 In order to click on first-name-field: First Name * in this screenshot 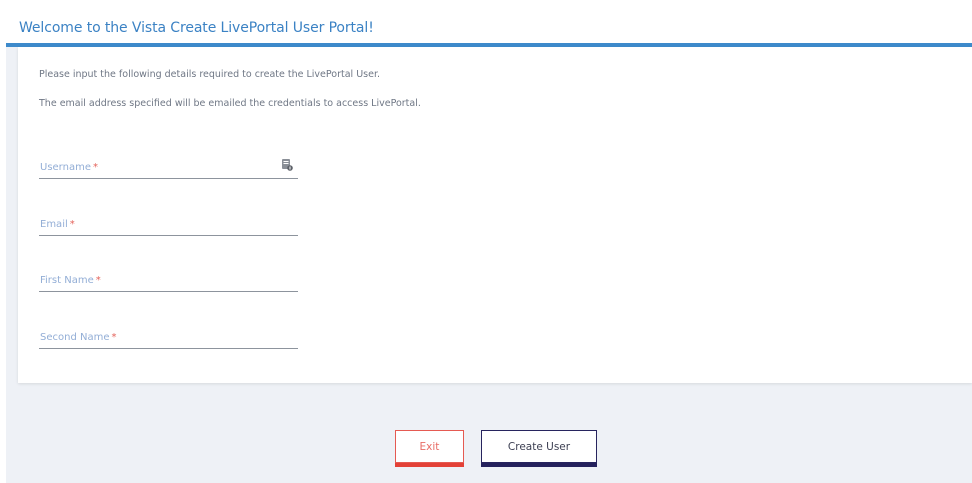, I will do `click(168, 280)`.